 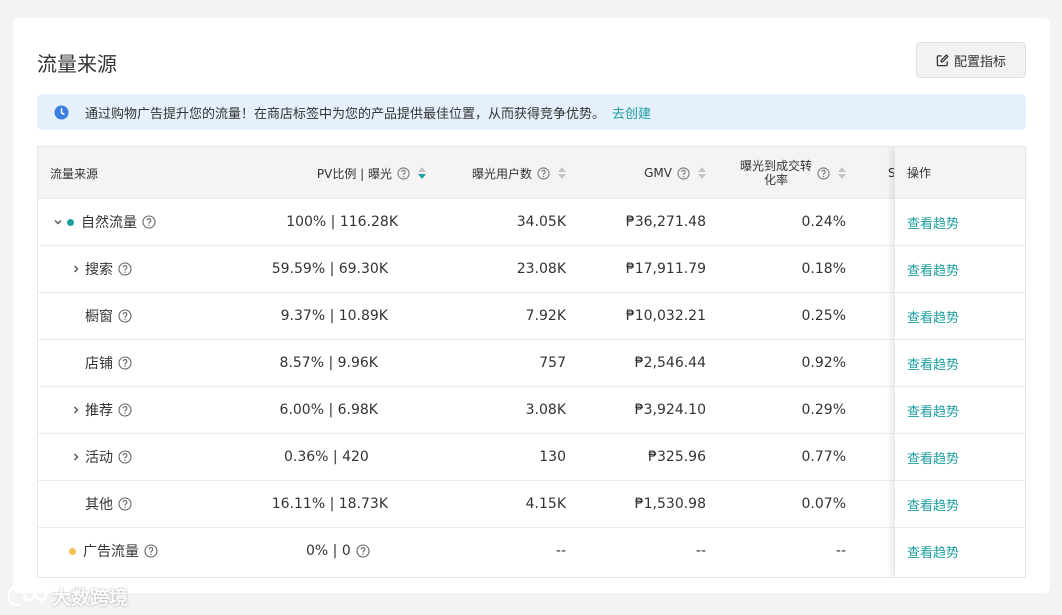 What do you see at coordinates (665, 222) in the screenshot?
I see `gmv-cell: ₱36,271.48` at bounding box center [665, 222].